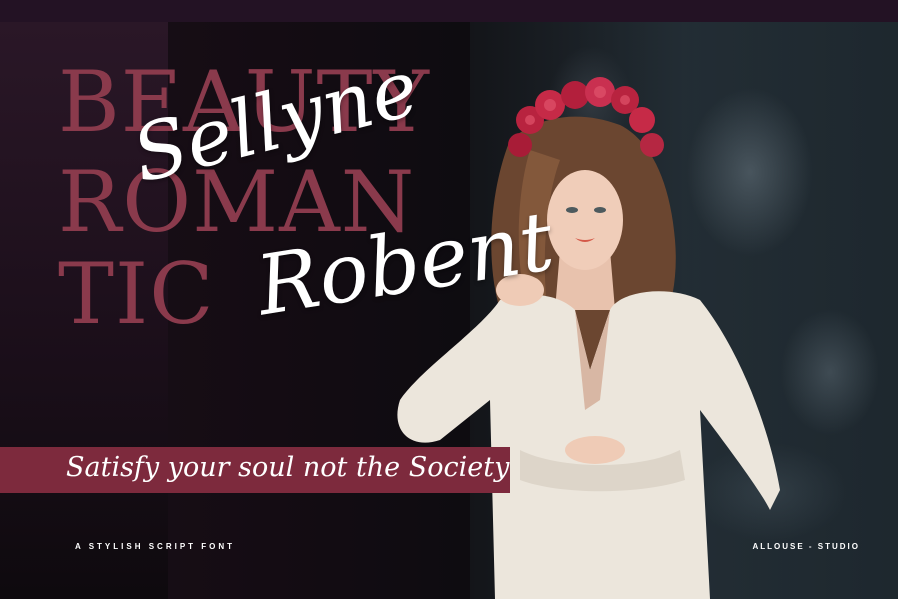  What do you see at coordinates (155, 546) in the screenshot?
I see `footer-left-text: A STYLISH SCRIPT FONT` at bounding box center [155, 546].